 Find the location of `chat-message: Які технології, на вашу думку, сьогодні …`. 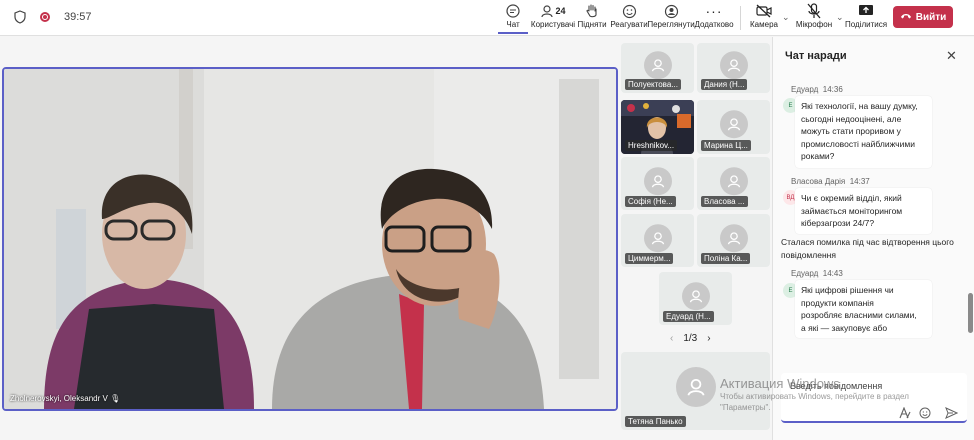

chat-message: Які технології, на вашу думку, сьогодні … is located at coordinates (863, 132).